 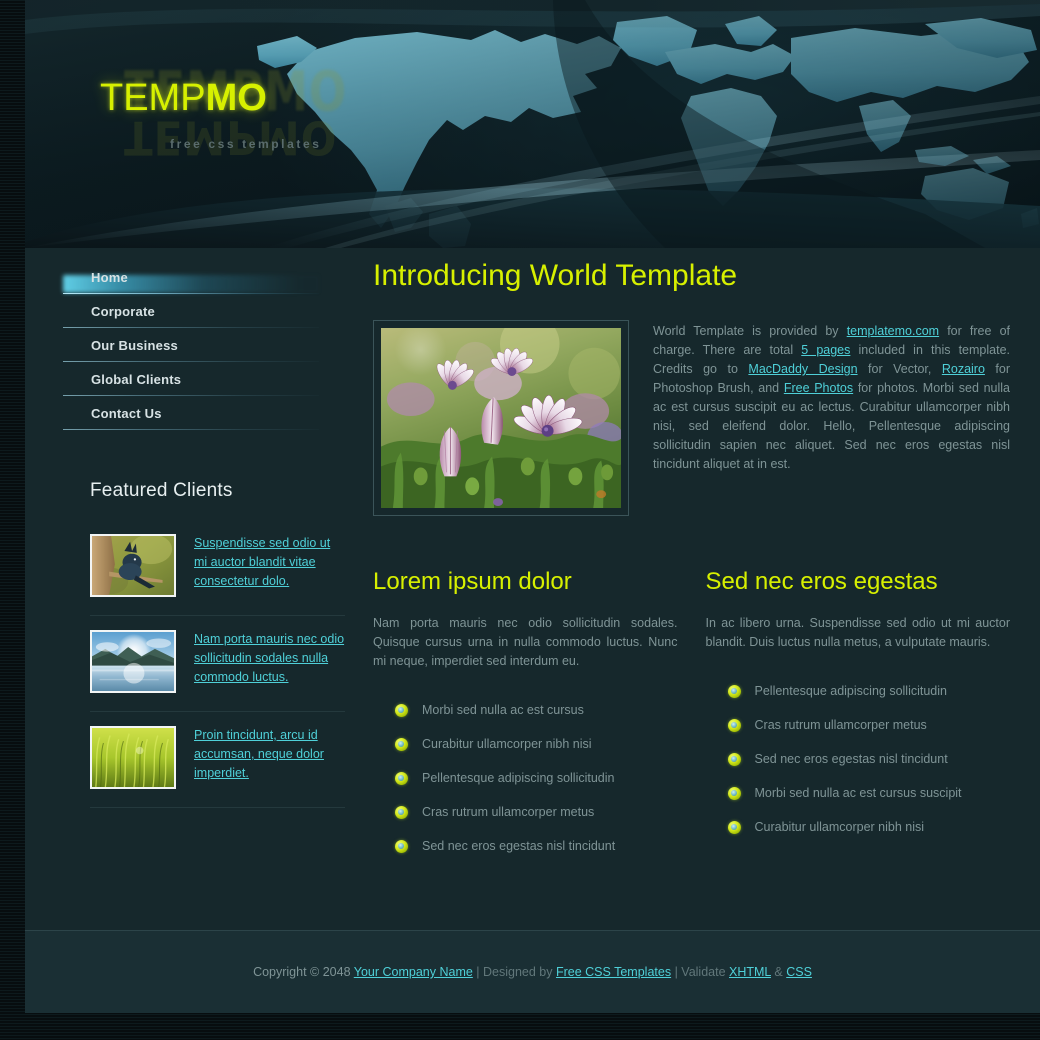 I want to click on nav-link-our-business: Our Business, so click(x=191, y=345).